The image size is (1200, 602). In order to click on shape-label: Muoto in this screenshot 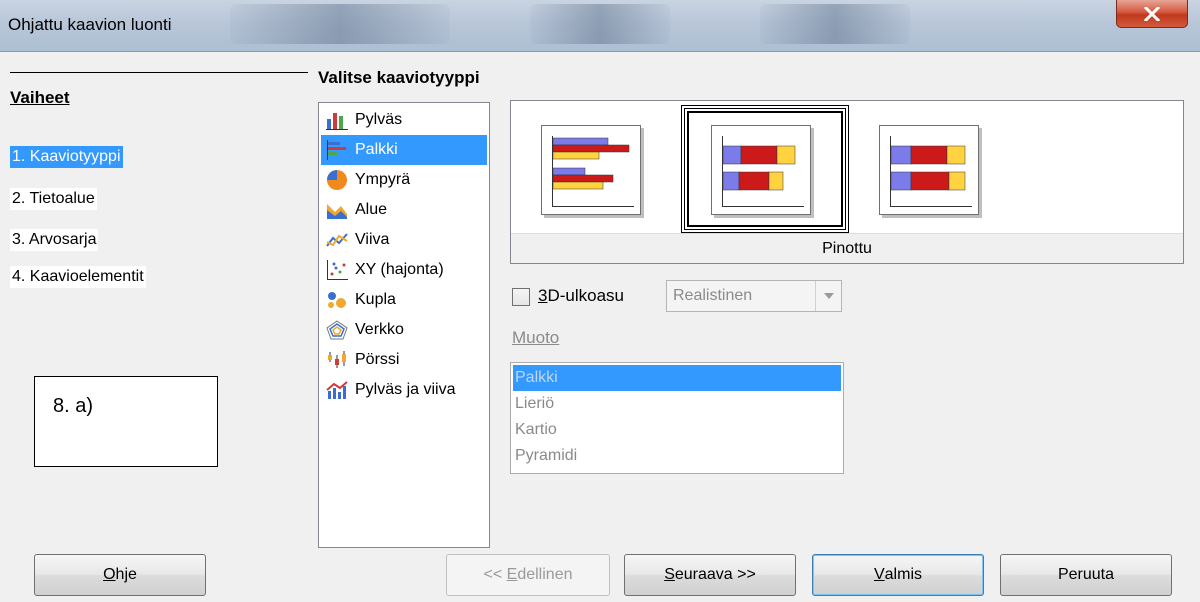, I will do `click(536, 337)`.